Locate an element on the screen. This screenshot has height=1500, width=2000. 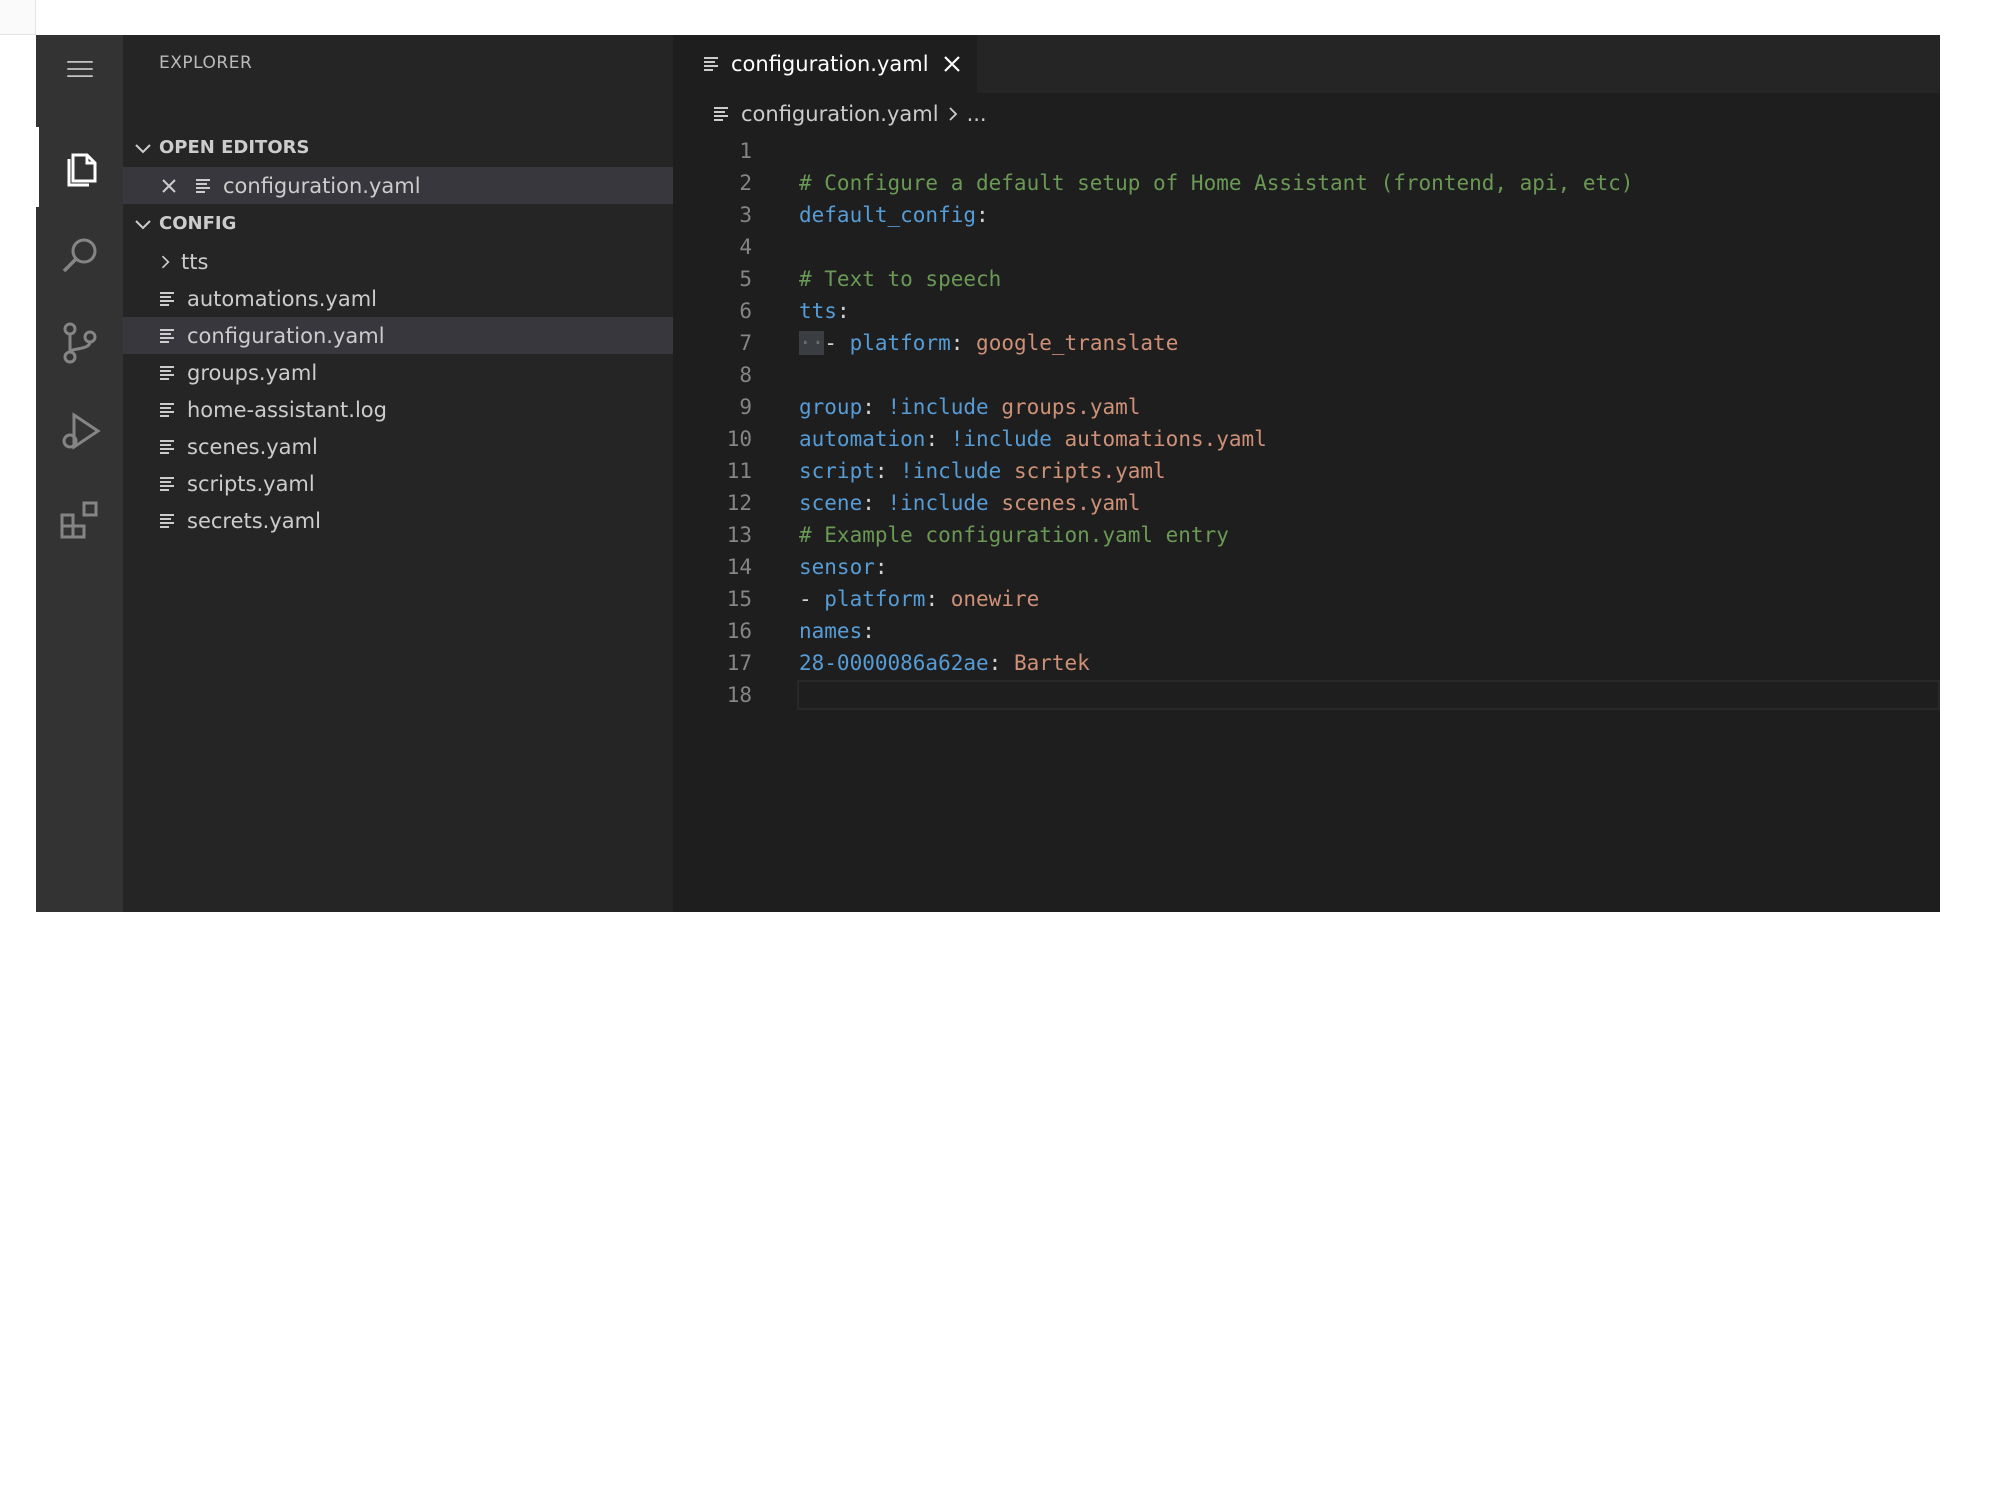
code-token-indent: ·· is located at coordinates (812, 343).